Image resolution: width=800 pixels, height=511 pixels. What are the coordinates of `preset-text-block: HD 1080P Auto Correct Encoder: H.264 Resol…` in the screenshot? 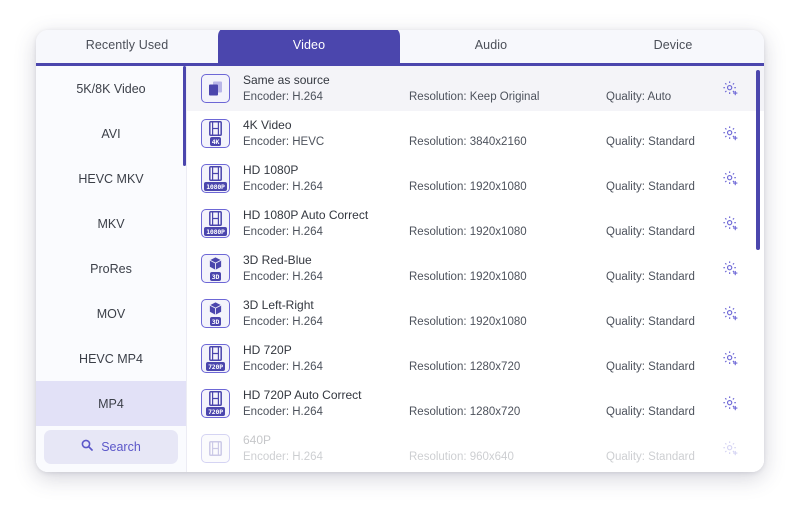 It's located at (476, 223).